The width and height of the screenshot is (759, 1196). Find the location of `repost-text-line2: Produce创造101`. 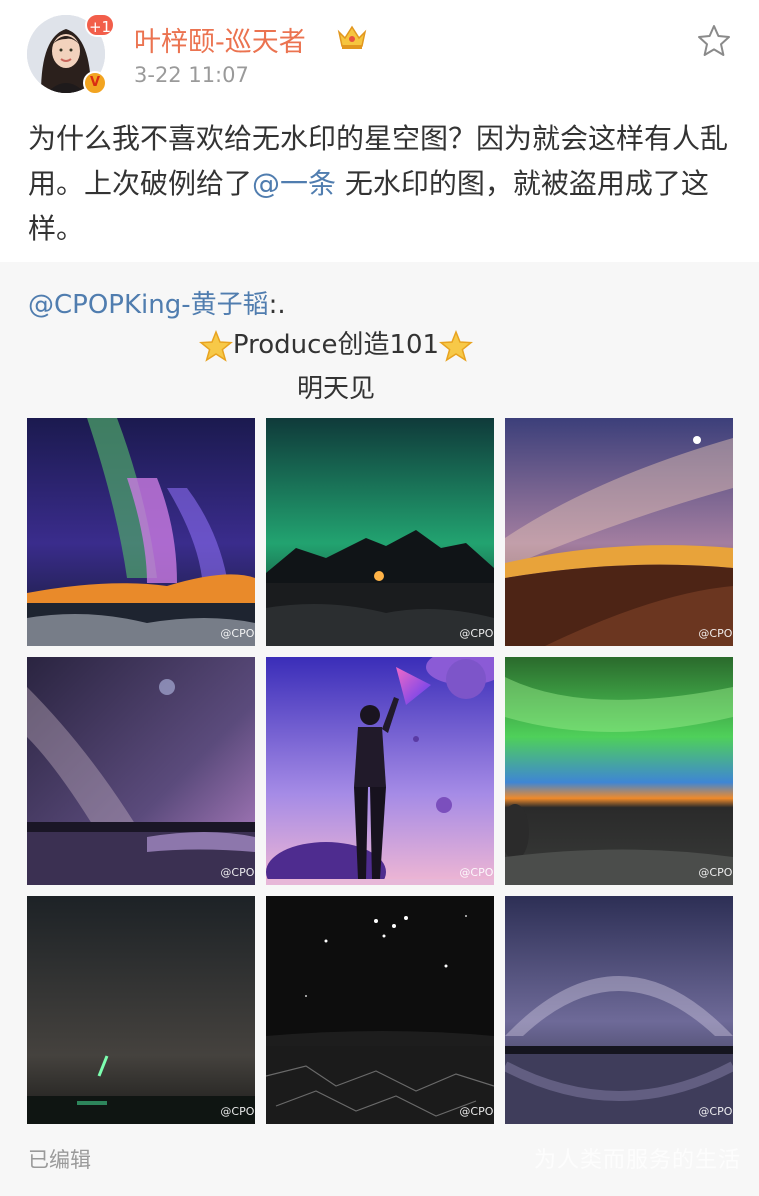

repost-text-line2: Produce创造101 is located at coordinates (336, 343).